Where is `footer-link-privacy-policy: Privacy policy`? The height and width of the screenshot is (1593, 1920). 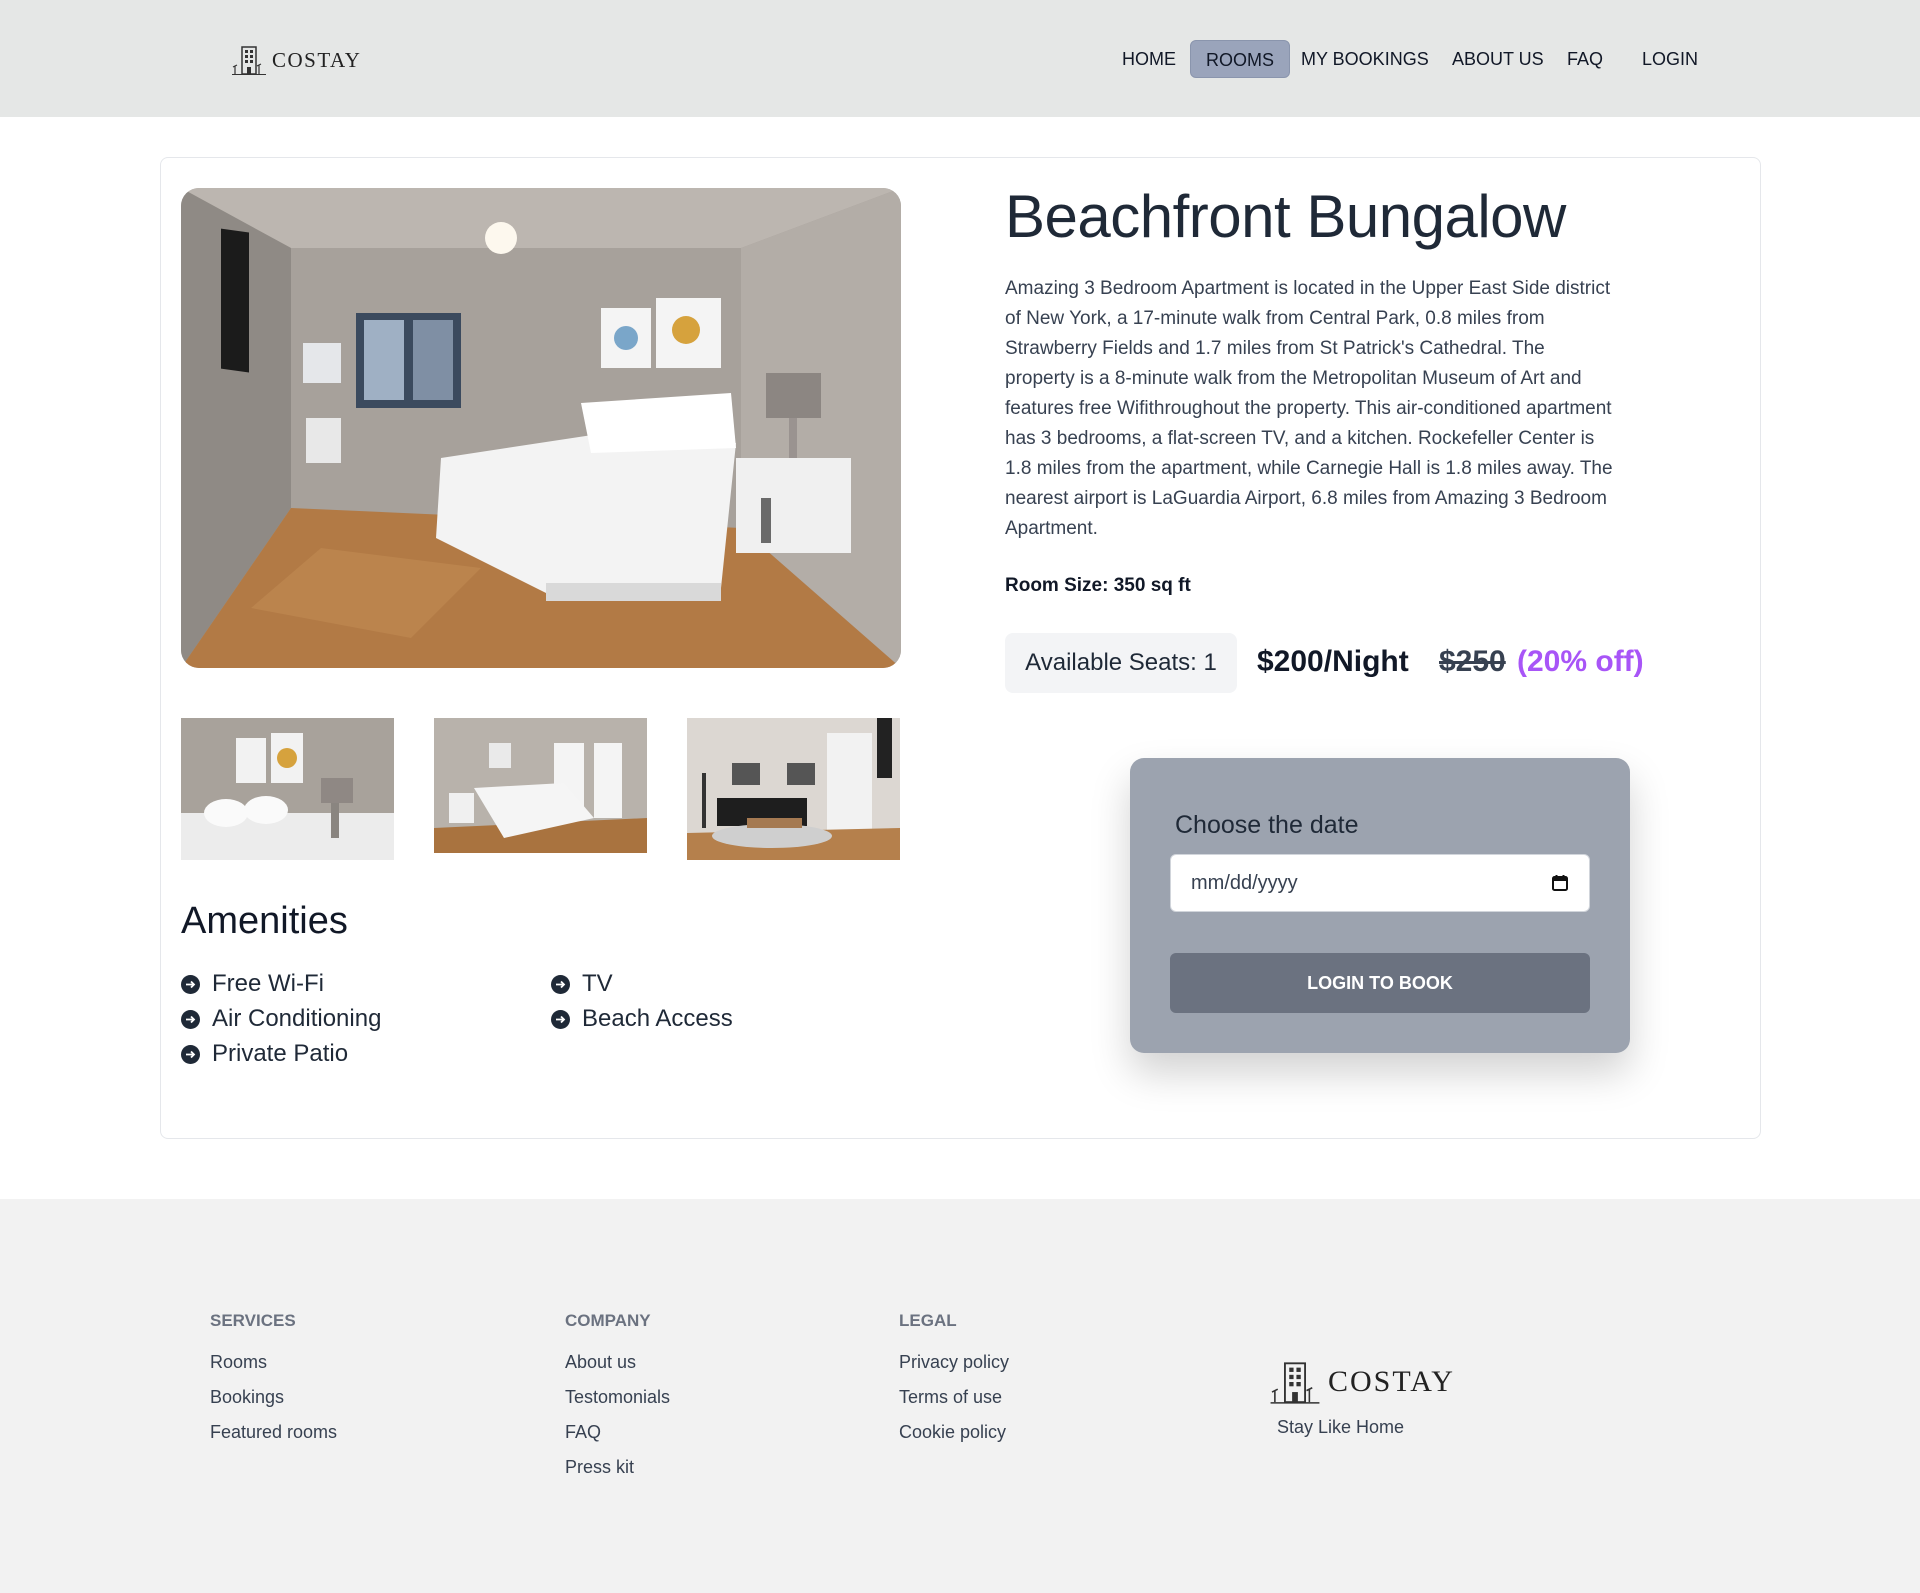
footer-link-privacy-policy: Privacy policy is located at coordinates (954, 1368).